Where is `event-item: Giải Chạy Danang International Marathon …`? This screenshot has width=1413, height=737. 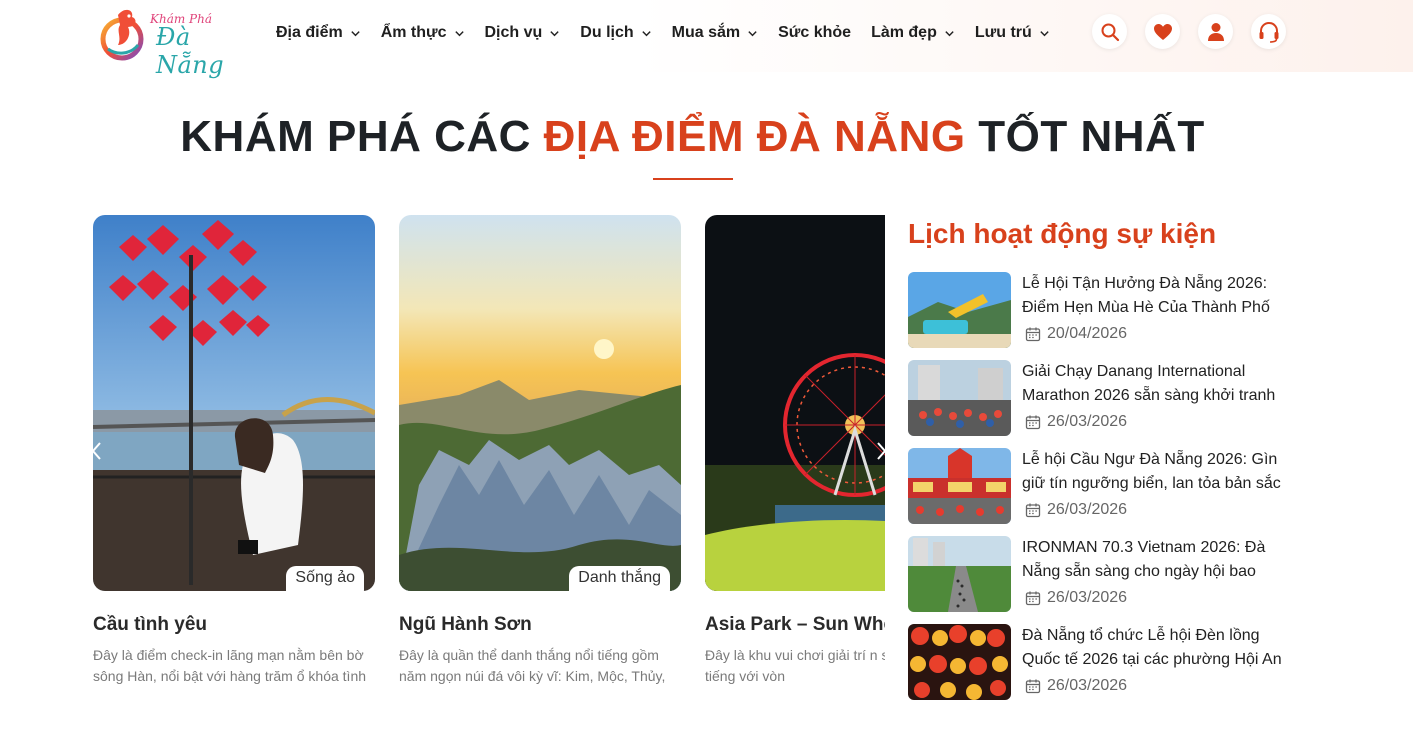 event-item: Giải Chạy Danang International Marathon … is located at coordinates (1105, 399).